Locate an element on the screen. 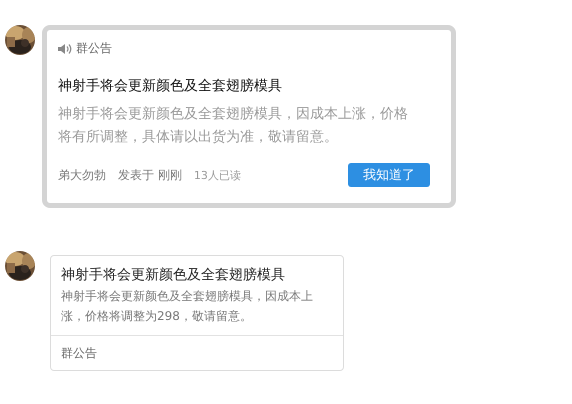 The image size is (572, 404). announcement-card: 神射手将会更新颜色及全套翅膀模具 神射手将会更新颜色及全套翅膀模具，因成本上涨，价格将调整为298，敬请留意。 群公告 is located at coordinates (197, 313).